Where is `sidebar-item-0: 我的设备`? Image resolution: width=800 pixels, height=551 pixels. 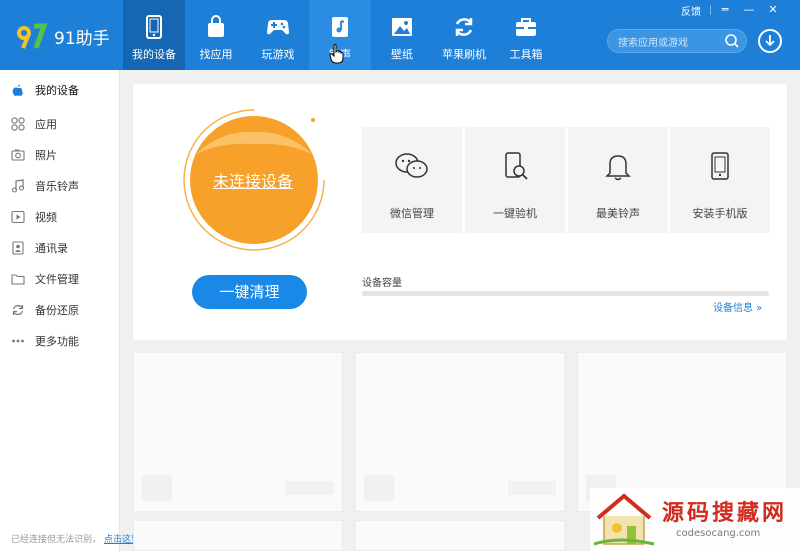 sidebar-item-0: 我的设备 is located at coordinates (59, 89).